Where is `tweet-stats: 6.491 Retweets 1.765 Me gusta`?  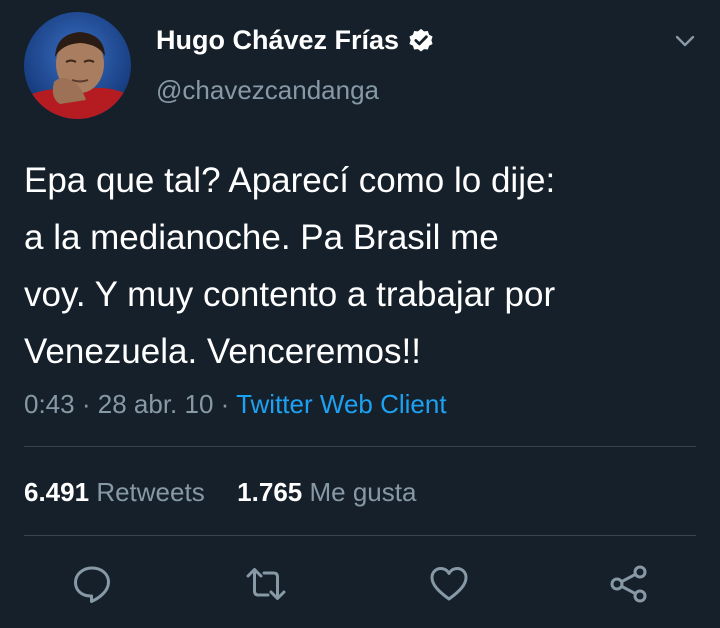
tweet-stats: 6.491 Retweets 1.765 Me gusta is located at coordinates (220, 492).